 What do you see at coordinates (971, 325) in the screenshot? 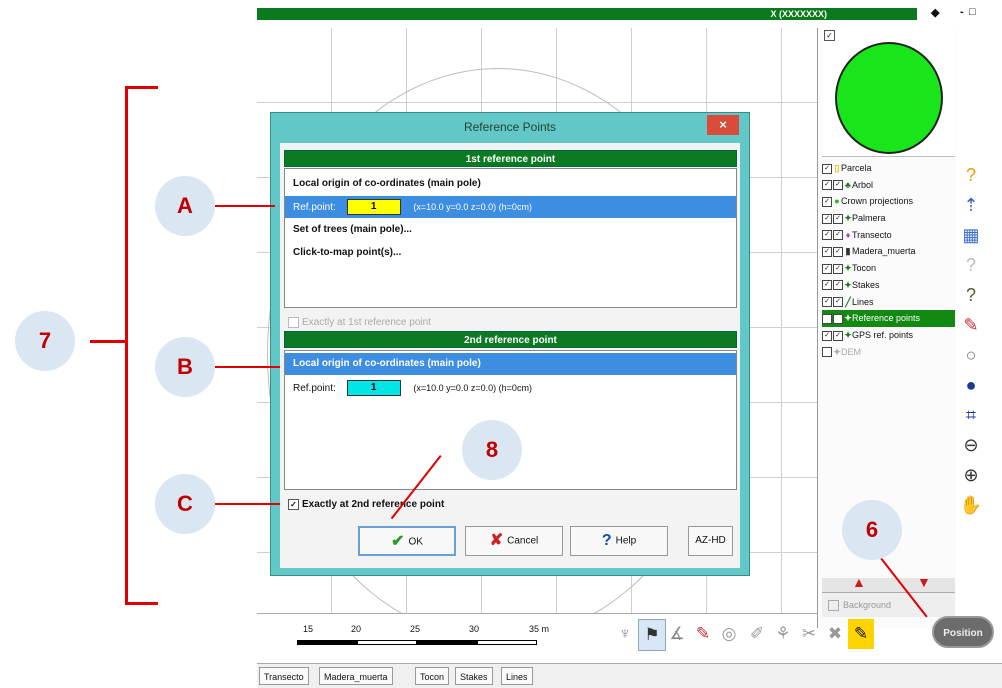
I see `pen-icon: ✎` at bounding box center [971, 325].